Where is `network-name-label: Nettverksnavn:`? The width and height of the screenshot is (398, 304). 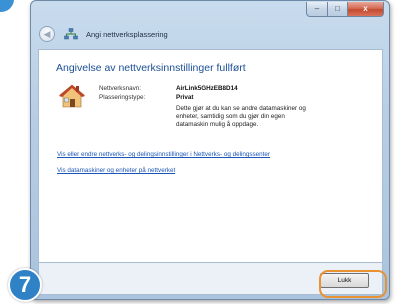 network-name-label: Nettverksnavn: is located at coordinates (120, 88).